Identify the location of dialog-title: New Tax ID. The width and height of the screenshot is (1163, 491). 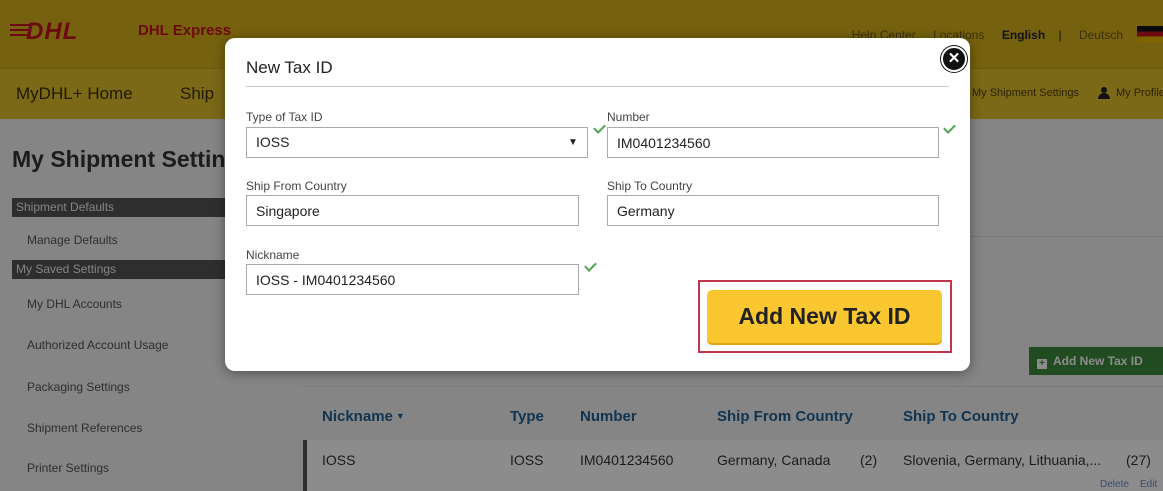
(289, 67).